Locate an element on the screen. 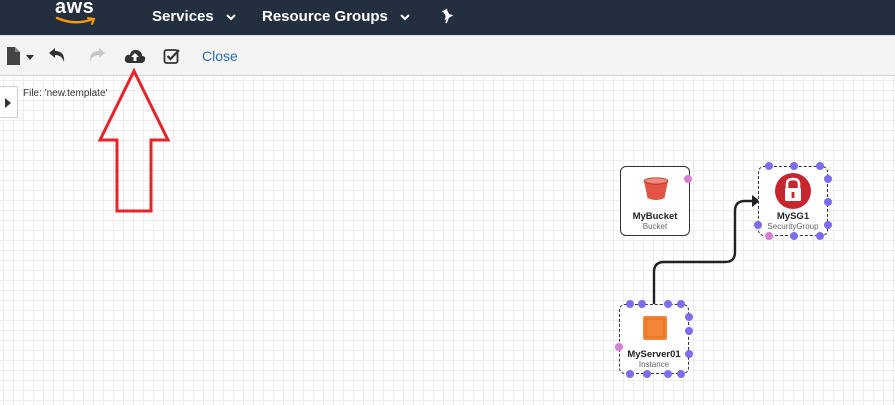 This screenshot has height=405, width=895. resource-name: MySG1 is located at coordinates (793, 216).